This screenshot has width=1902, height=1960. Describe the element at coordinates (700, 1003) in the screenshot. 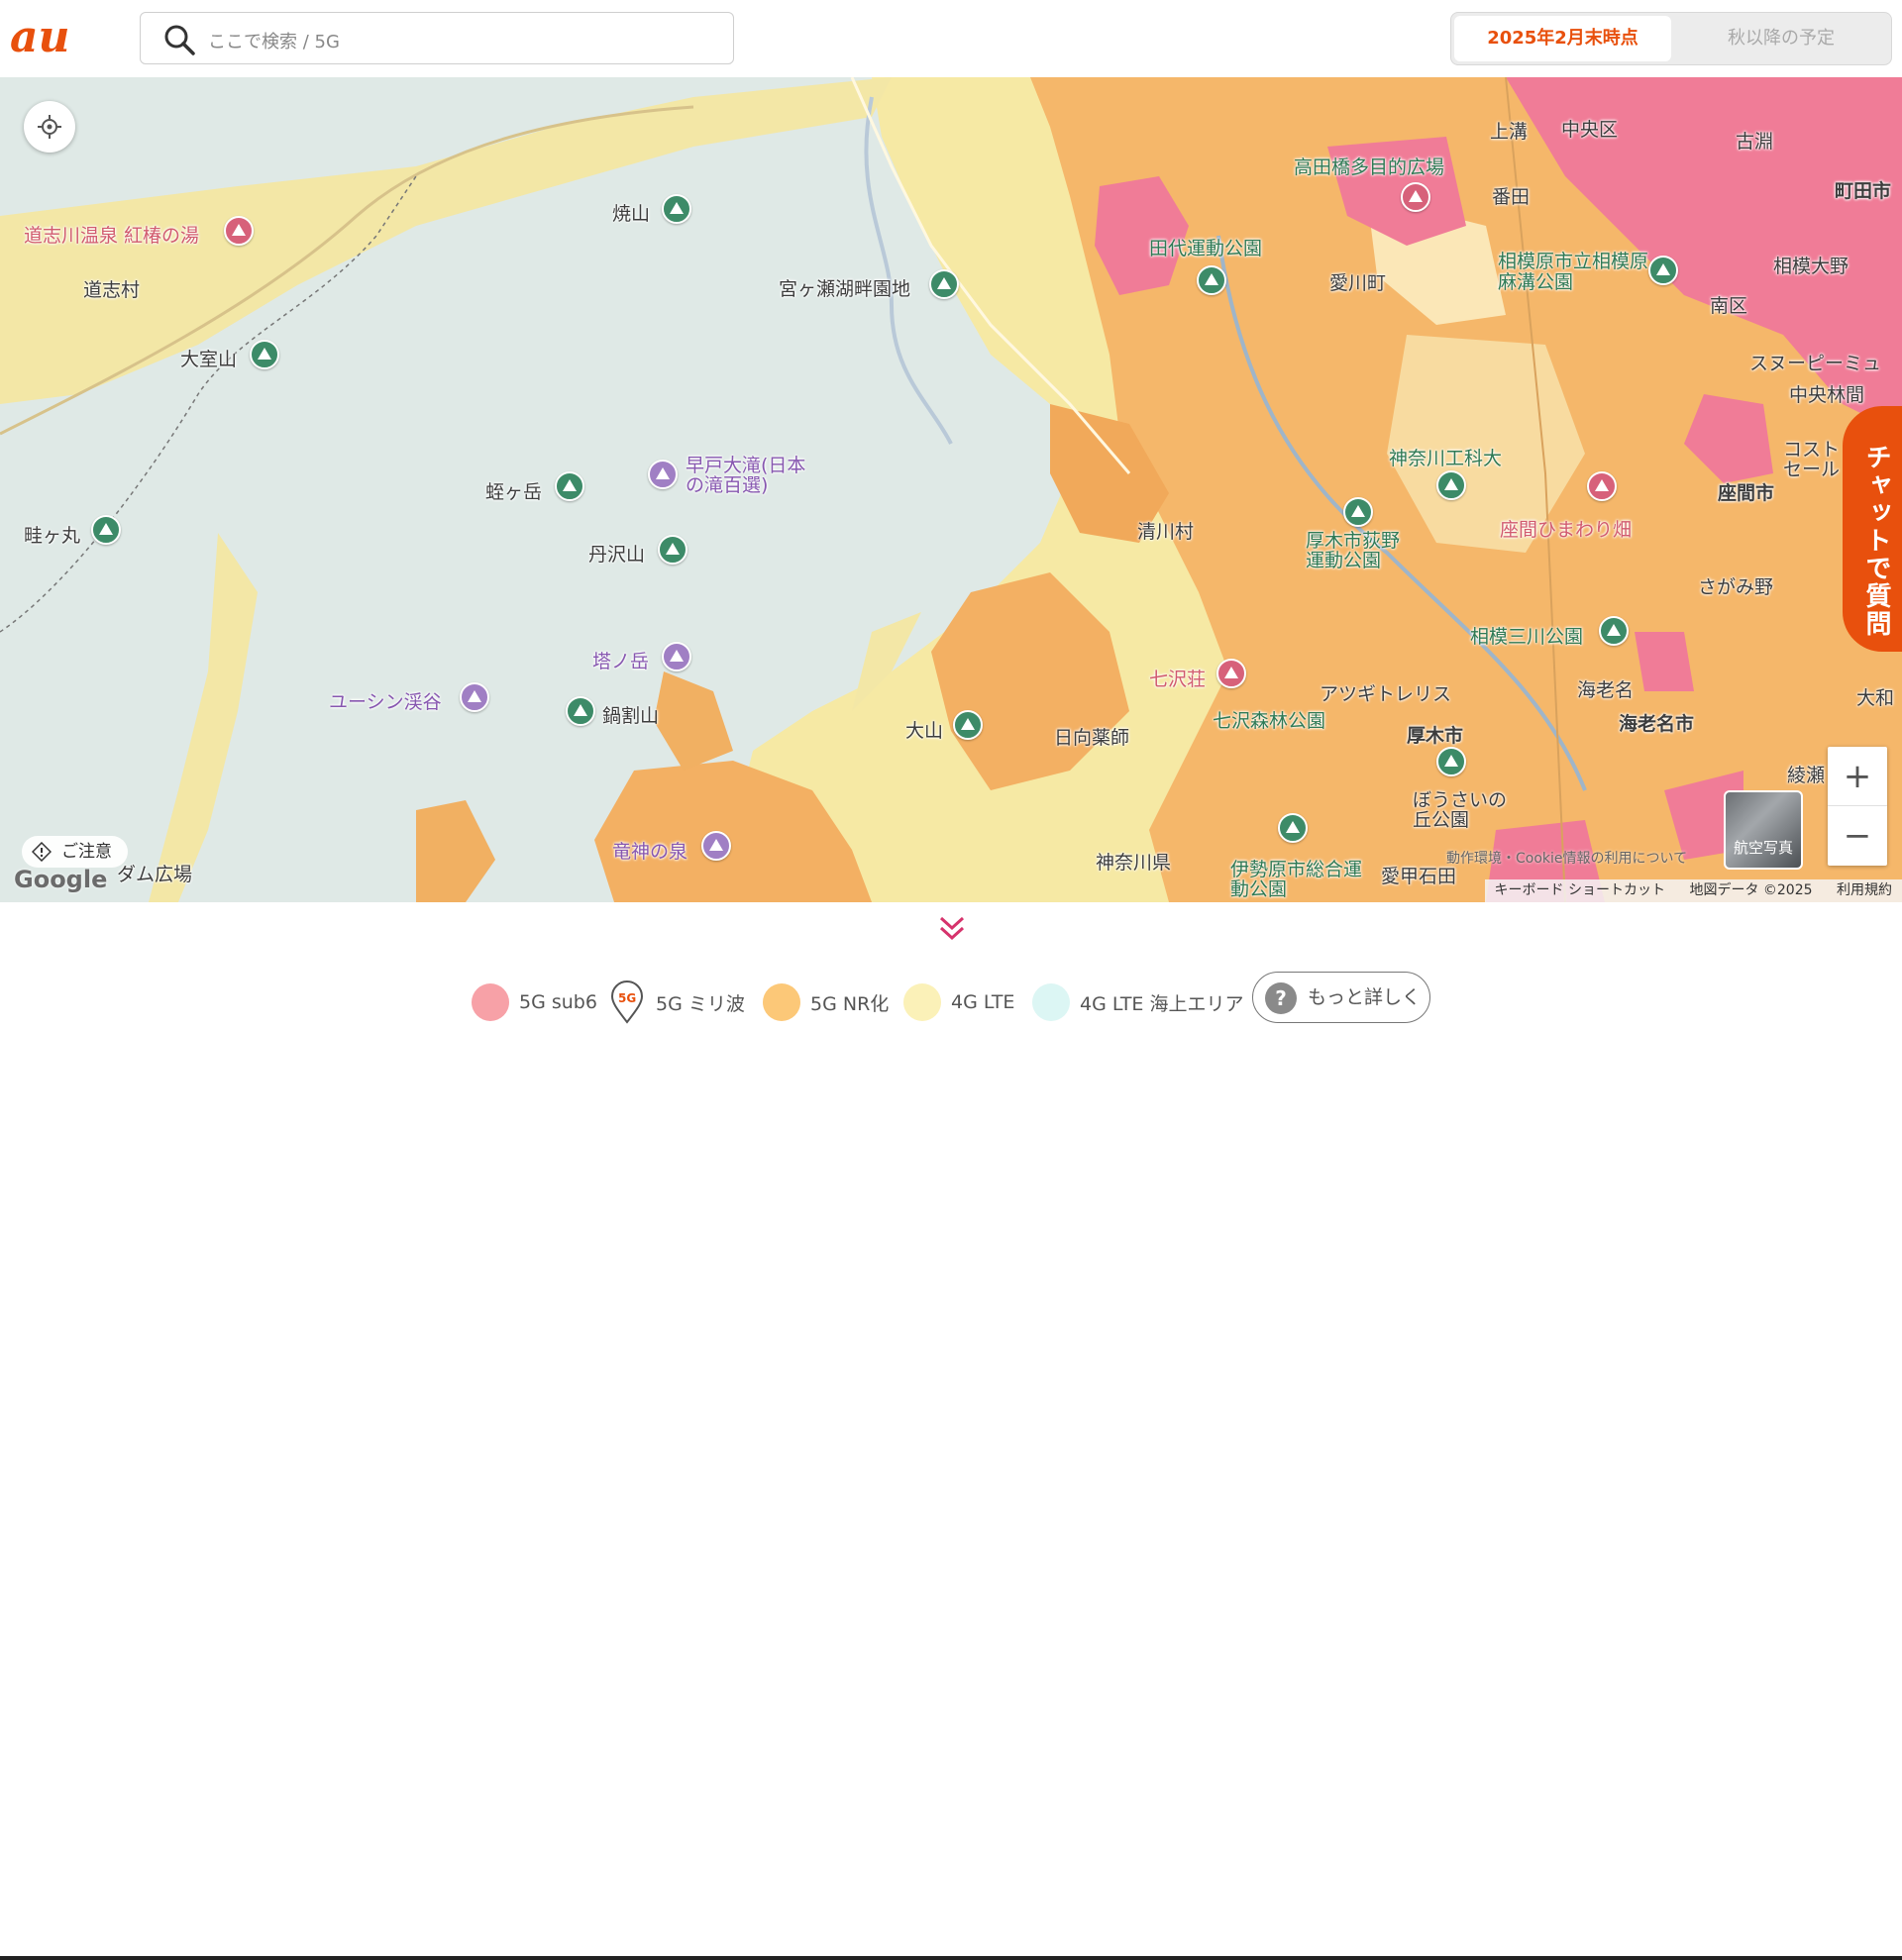

I see `legend-label: 5G ミリ波` at that location.